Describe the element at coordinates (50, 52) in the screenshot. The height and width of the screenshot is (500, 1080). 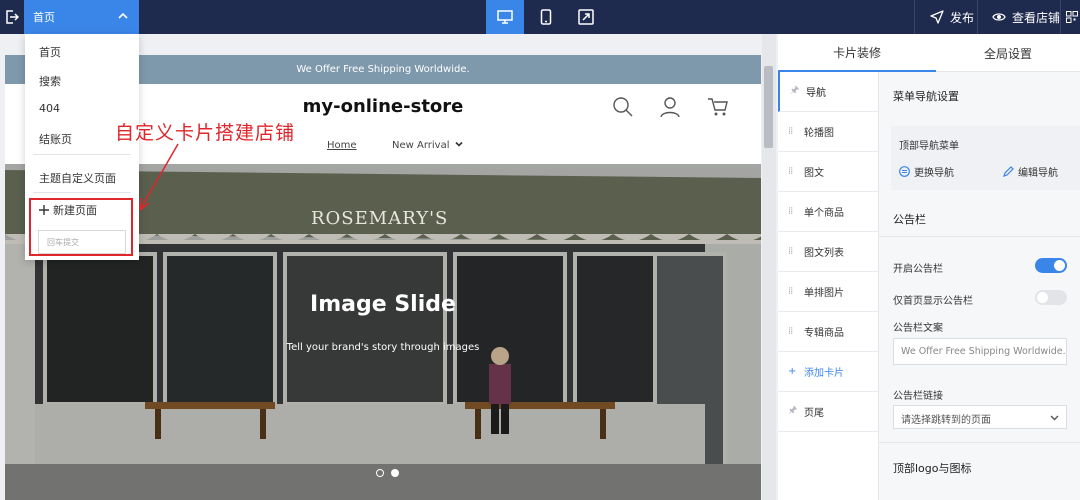
I see `dropdown-item-home: 首页` at that location.